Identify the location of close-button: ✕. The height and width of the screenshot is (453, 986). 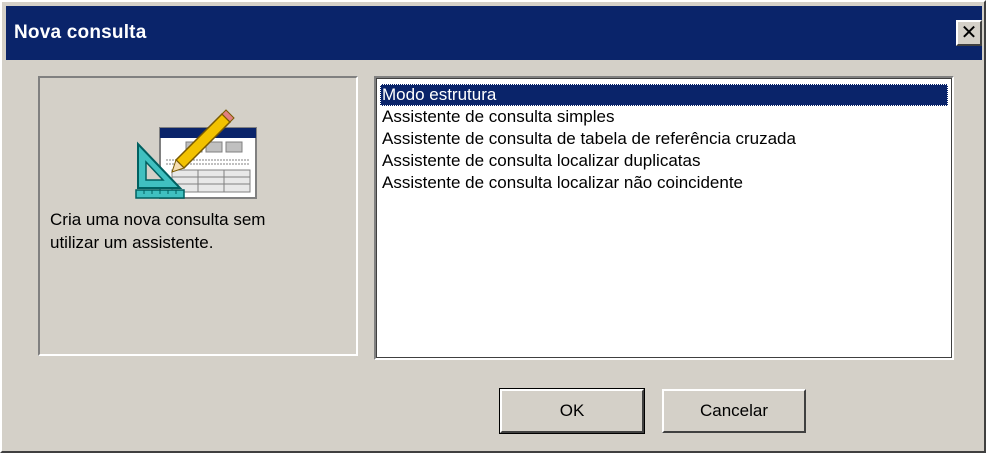
(969, 33).